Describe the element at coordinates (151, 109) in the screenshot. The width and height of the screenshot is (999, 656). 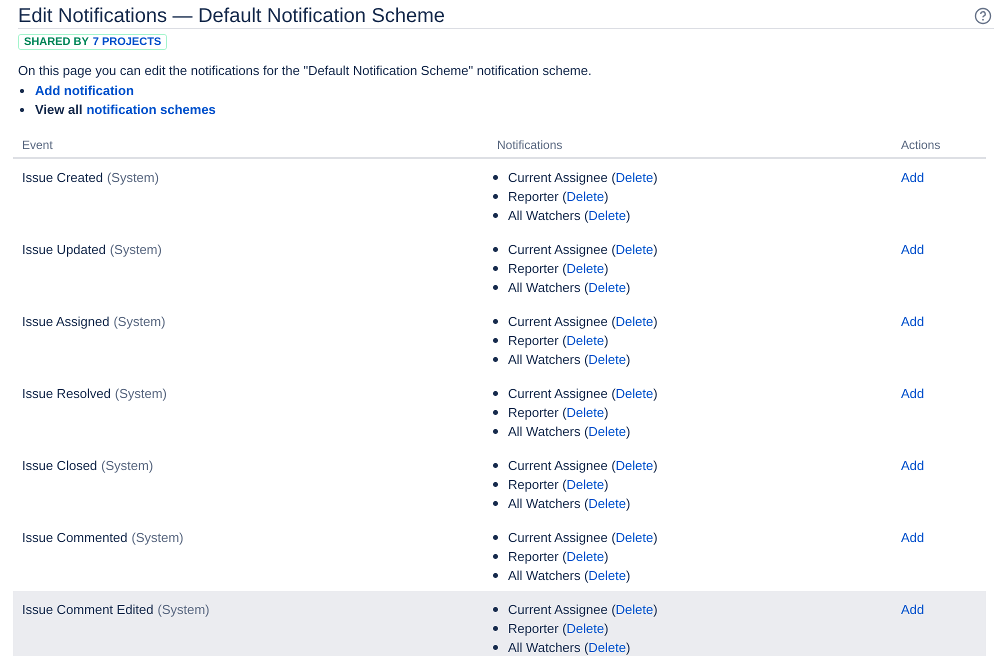
I see `page-link: notification schemes` at that location.